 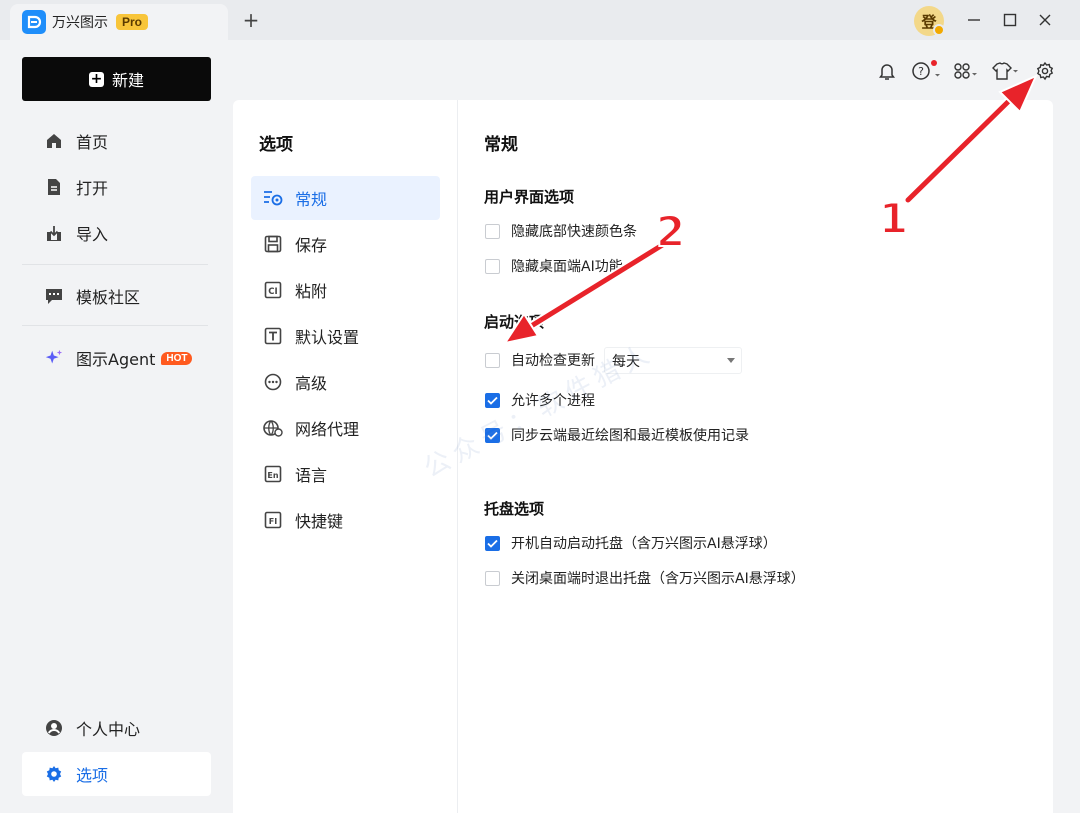 I want to click on plus-icon: +, so click(x=96, y=78).